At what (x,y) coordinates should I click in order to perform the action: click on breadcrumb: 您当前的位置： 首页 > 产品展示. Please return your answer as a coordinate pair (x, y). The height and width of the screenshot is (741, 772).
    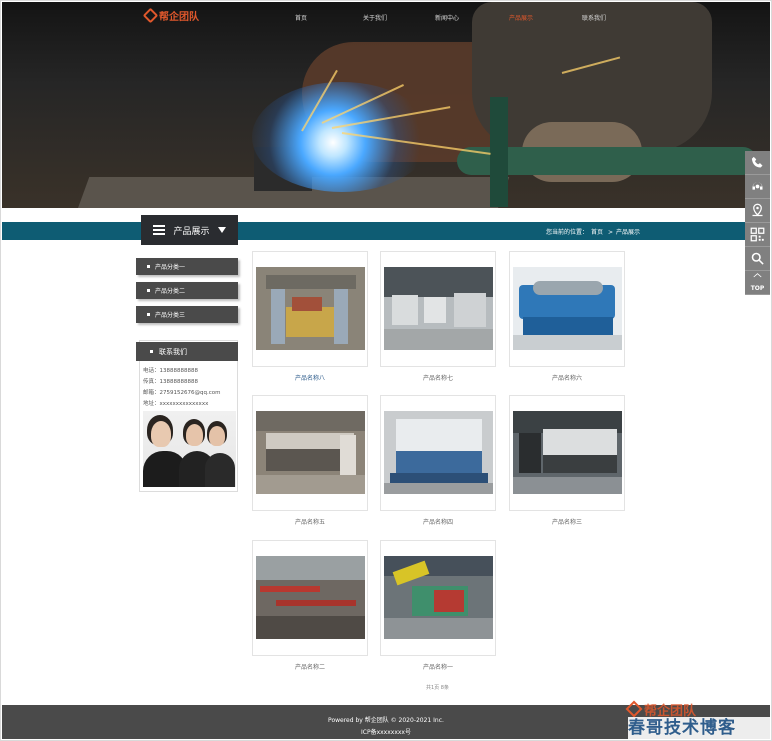
    Looking at the image, I should click on (594, 231).